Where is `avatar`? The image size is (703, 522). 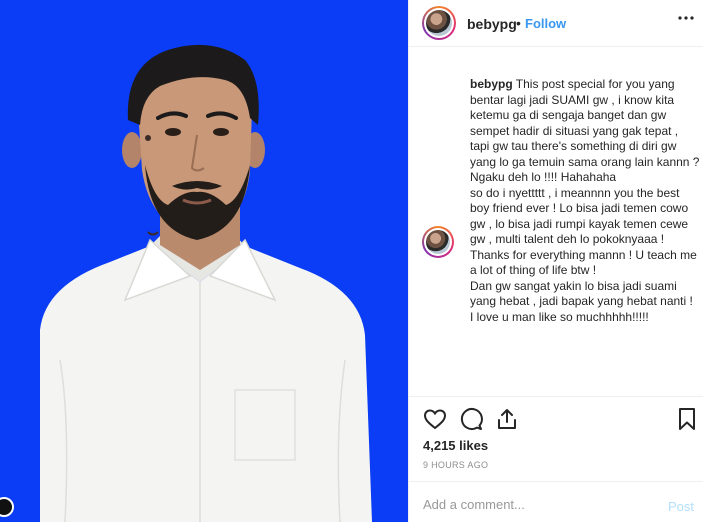
avatar is located at coordinates (439, 23).